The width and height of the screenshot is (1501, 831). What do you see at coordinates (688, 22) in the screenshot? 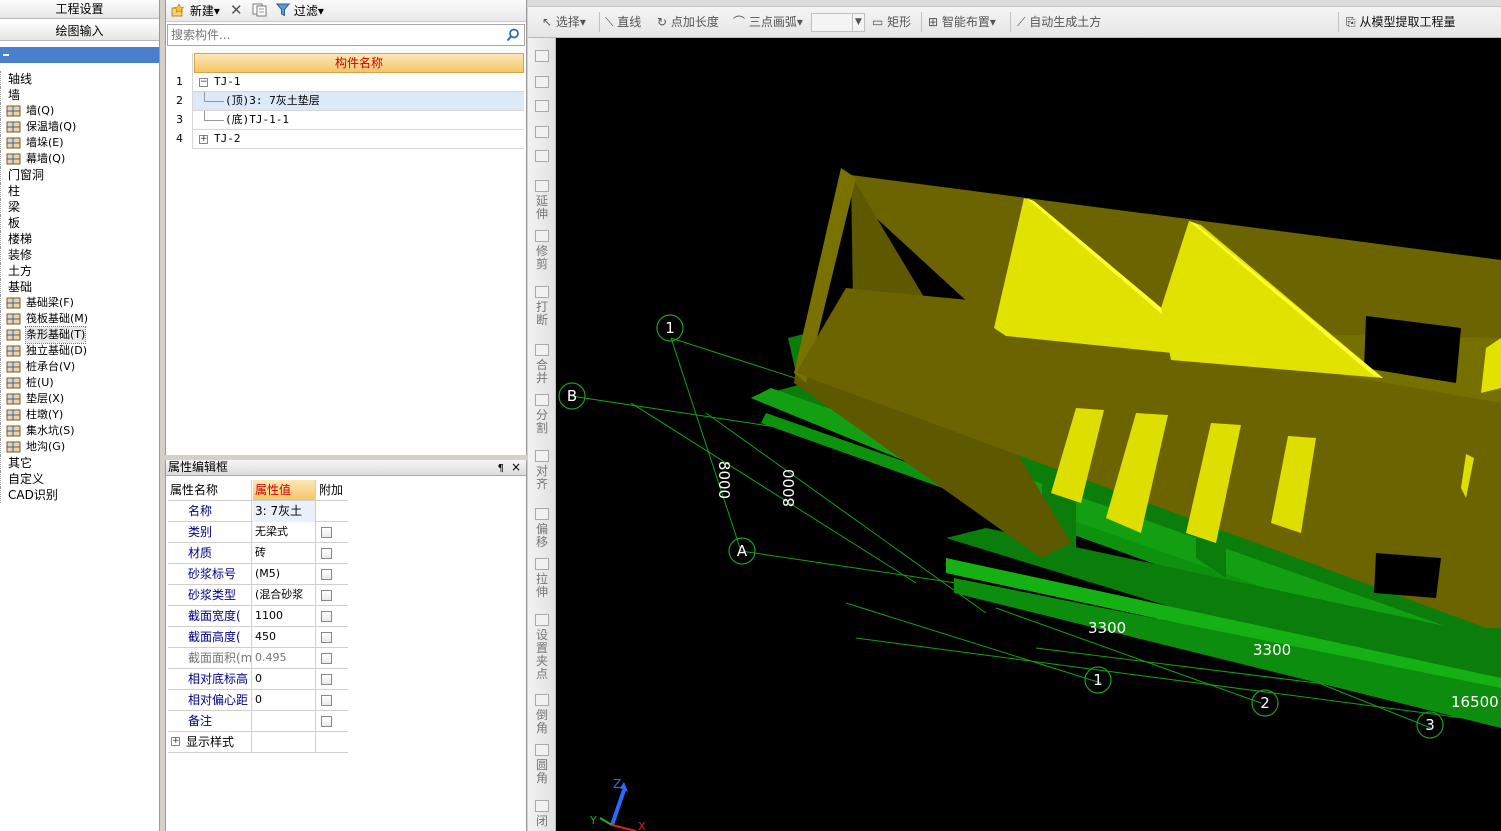
I see `point-length-tool-button: ↻ 点加长度` at bounding box center [688, 22].